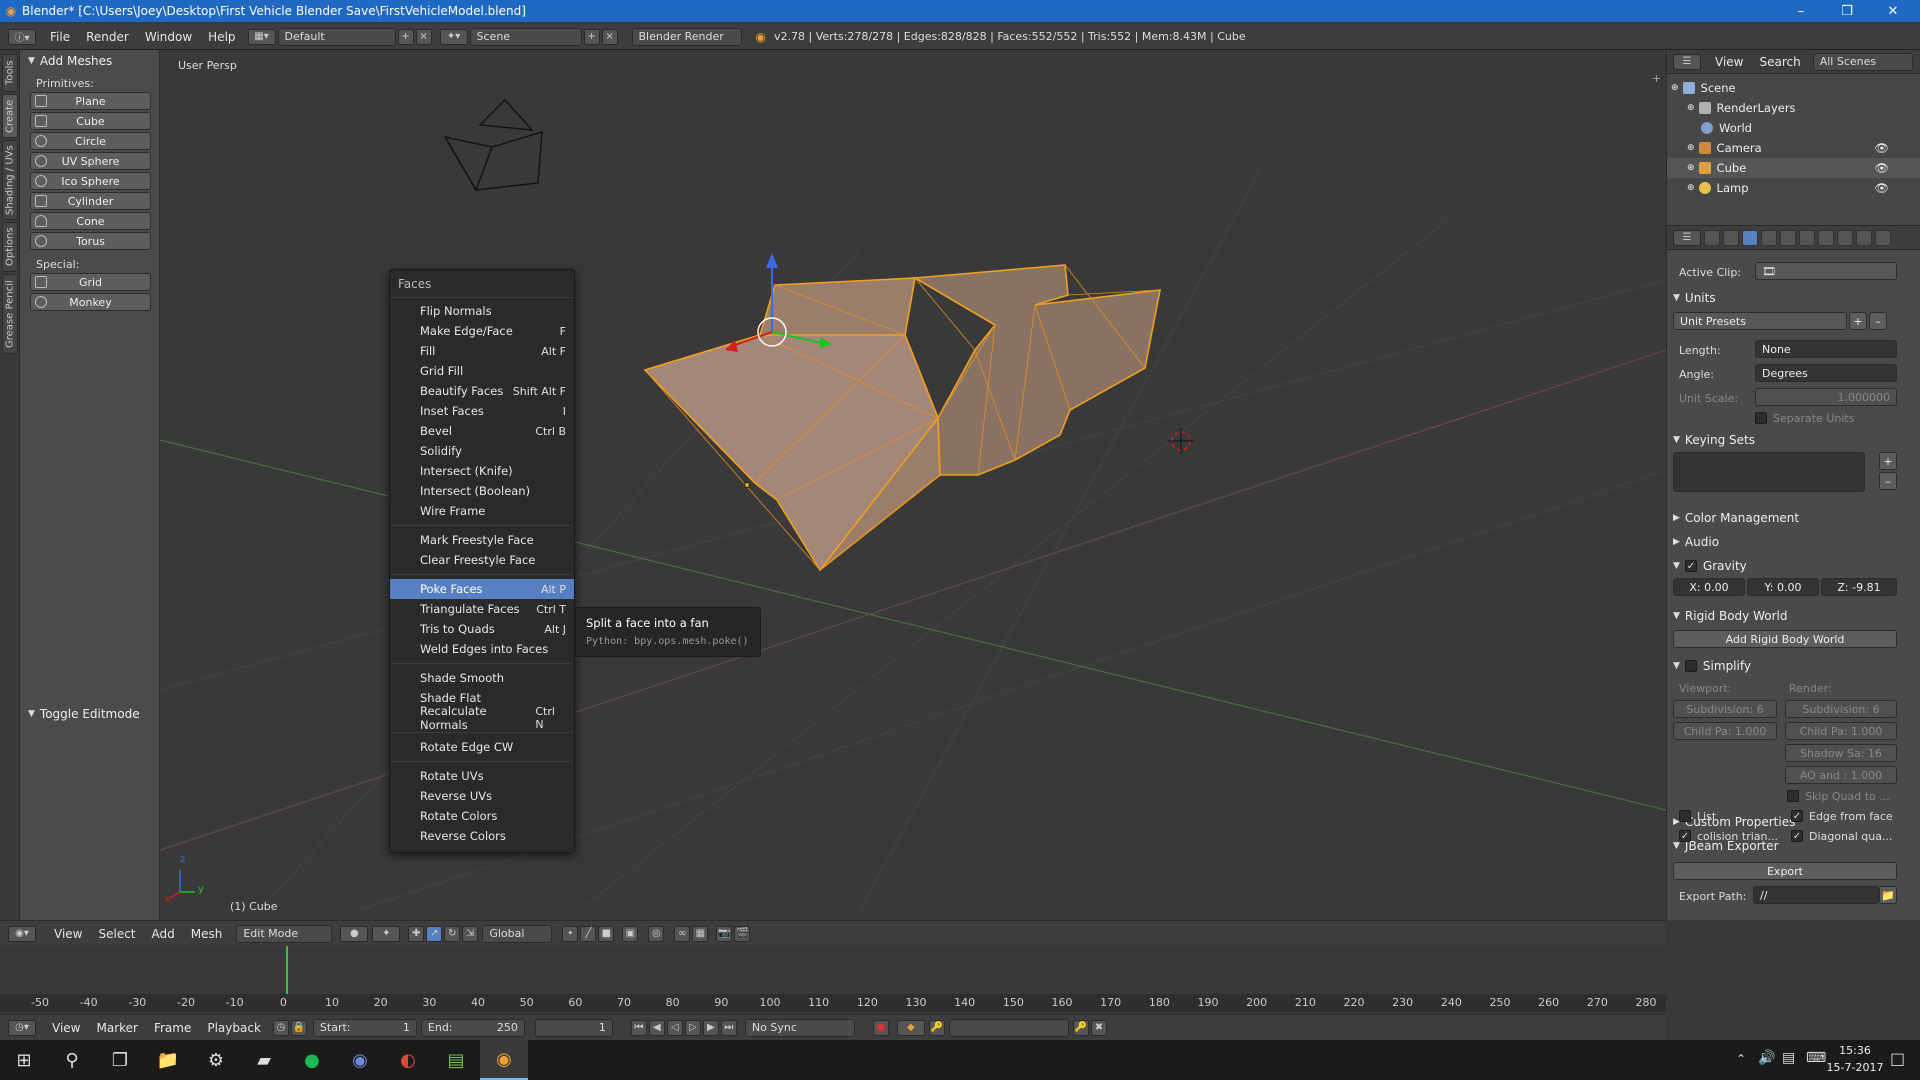  Describe the element at coordinates (1008, 1027) in the screenshot. I see `active-keying-set-field` at that location.